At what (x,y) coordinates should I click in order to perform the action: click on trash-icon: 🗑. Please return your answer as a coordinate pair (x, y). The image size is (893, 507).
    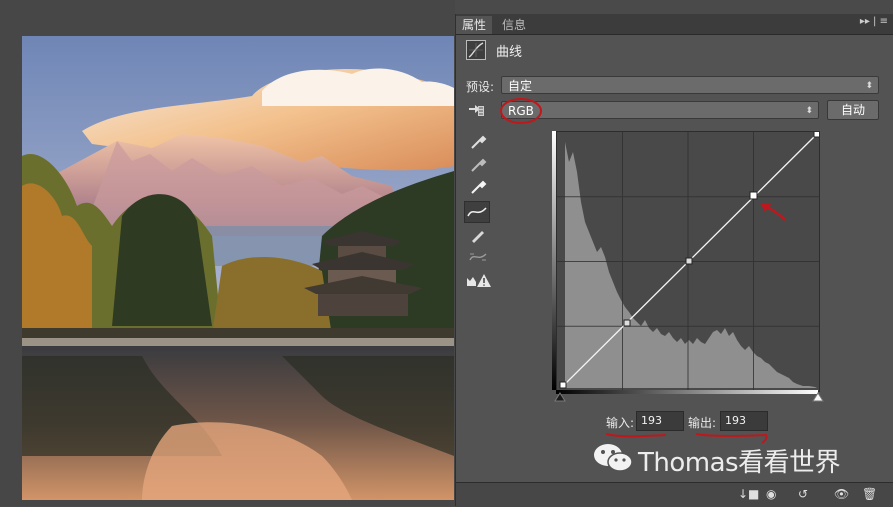
    Looking at the image, I should click on (869, 494).